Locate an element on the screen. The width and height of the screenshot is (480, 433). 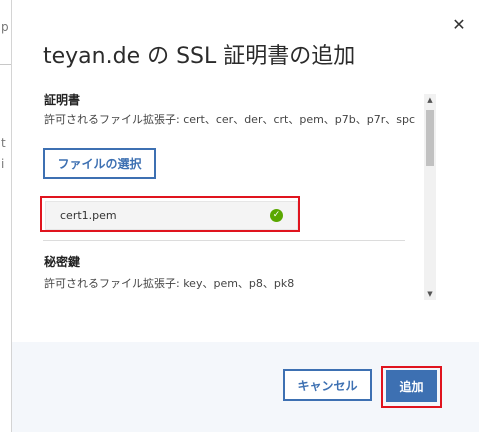
background-text-fragment: i is located at coordinates (3, 164).